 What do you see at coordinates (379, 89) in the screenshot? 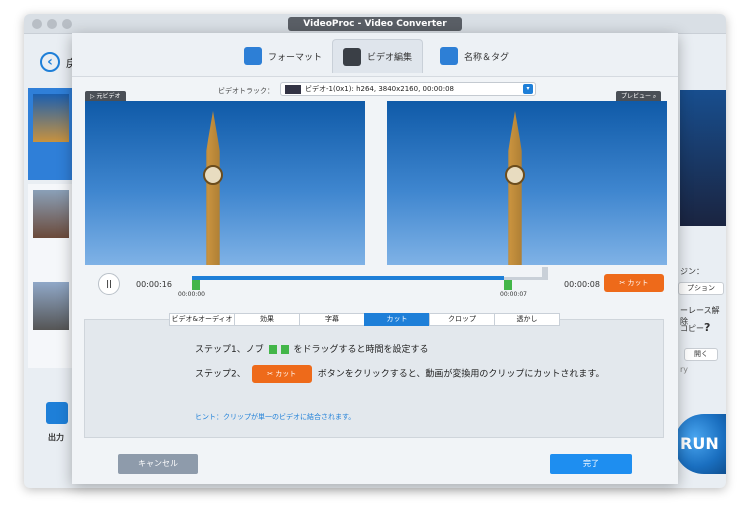
I see `video-track-value: ビデオ-1(0x1): h264, 3840x2160, 00:00:08` at bounding box center [379, 89].